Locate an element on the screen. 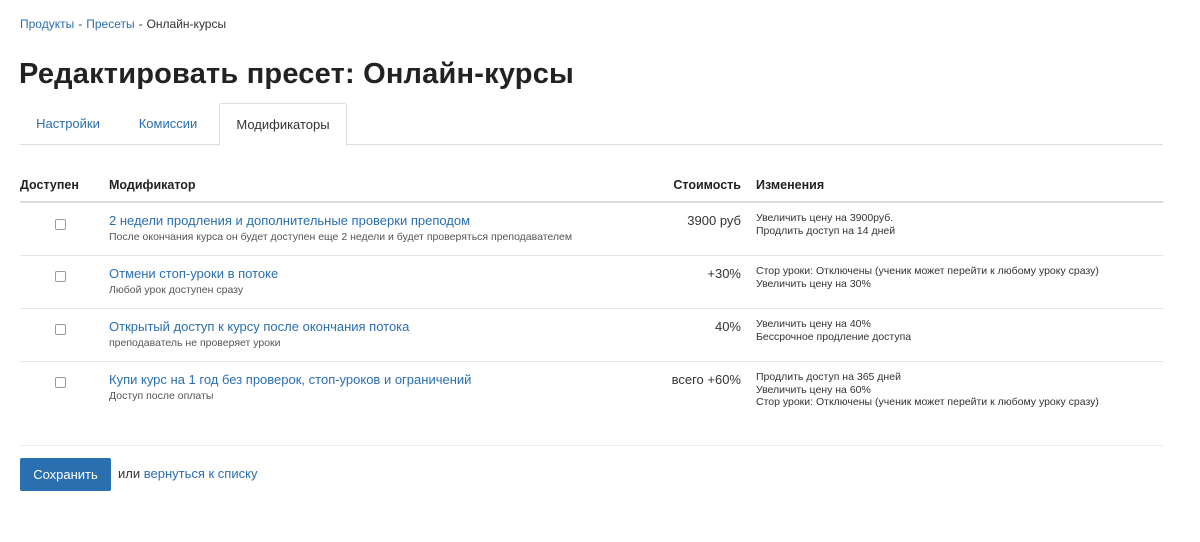 The width and height of the screenshot is (1200, 542). modifier-title-link: Отмени стоп-уроки в потоке is located at coordinates (193, 273).